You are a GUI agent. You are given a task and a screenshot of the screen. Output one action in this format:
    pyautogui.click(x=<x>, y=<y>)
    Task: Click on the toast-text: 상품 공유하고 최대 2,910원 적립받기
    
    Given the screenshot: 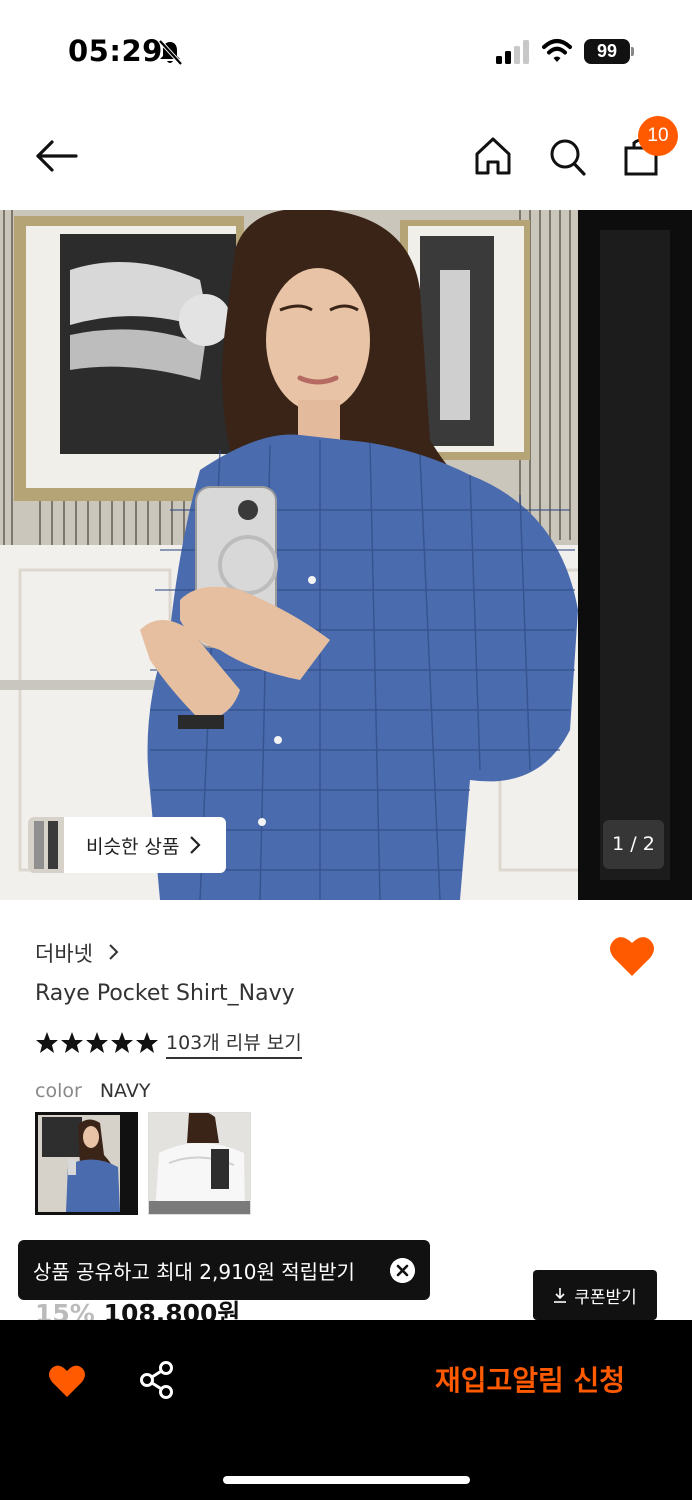 What is the action you would take?
    pyautogui.click(x=194, y=1271)
    